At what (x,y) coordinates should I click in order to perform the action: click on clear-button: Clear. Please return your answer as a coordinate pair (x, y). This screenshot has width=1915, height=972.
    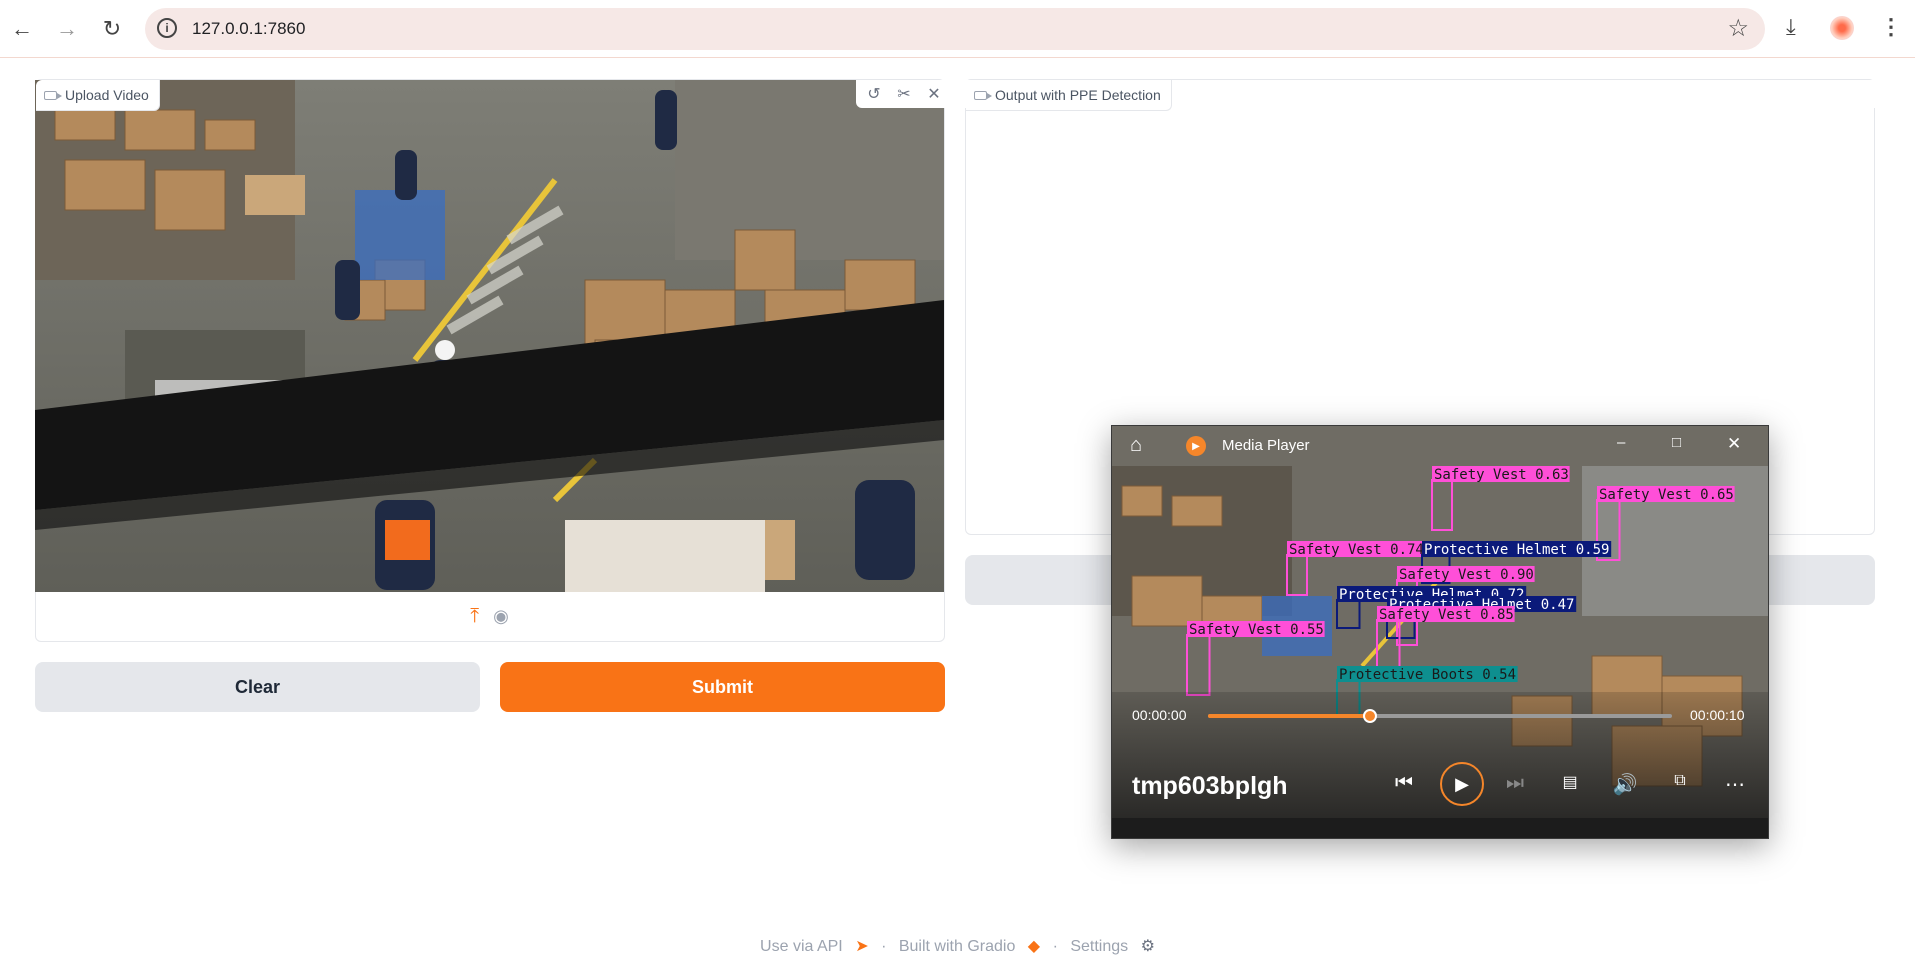
    Looking at the image, I should click on (257, 687).